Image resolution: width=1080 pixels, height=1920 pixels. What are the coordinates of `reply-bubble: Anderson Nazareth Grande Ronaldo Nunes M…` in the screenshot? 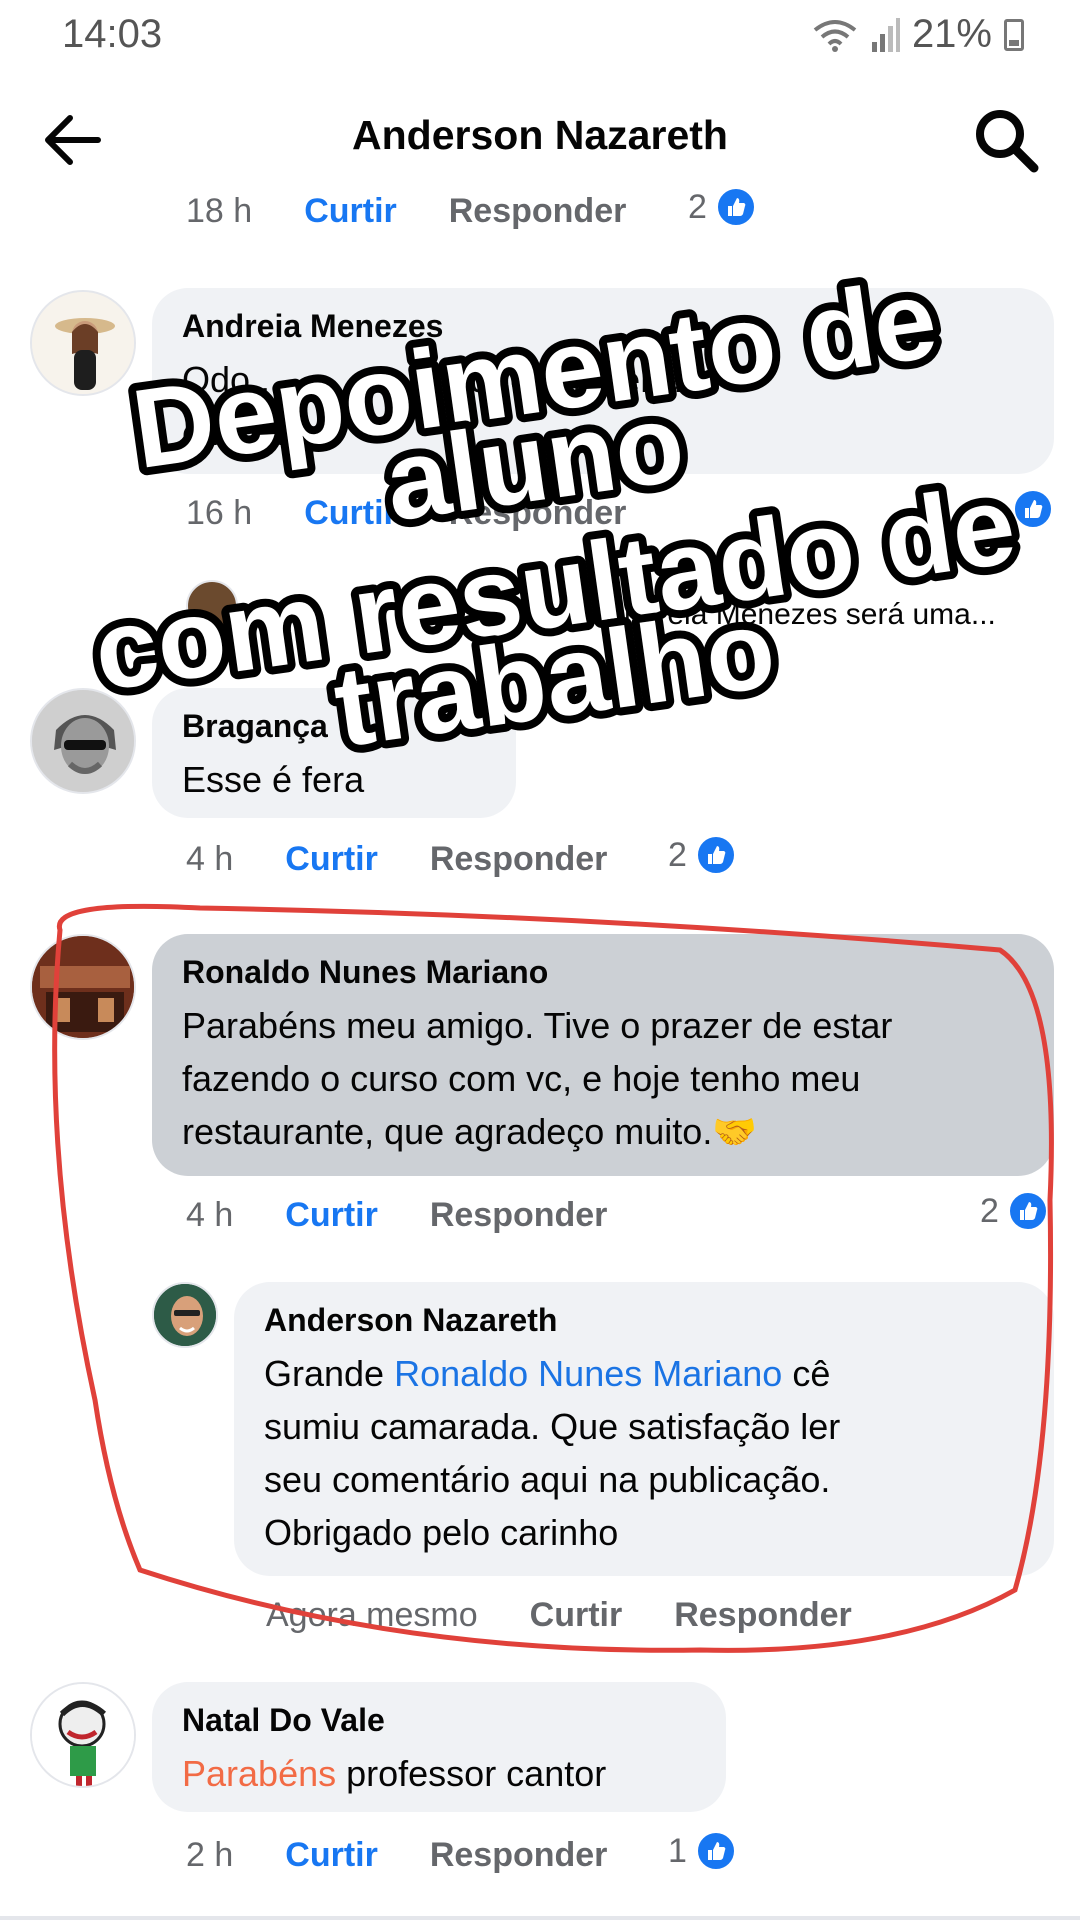 It's located at (644, 1429).